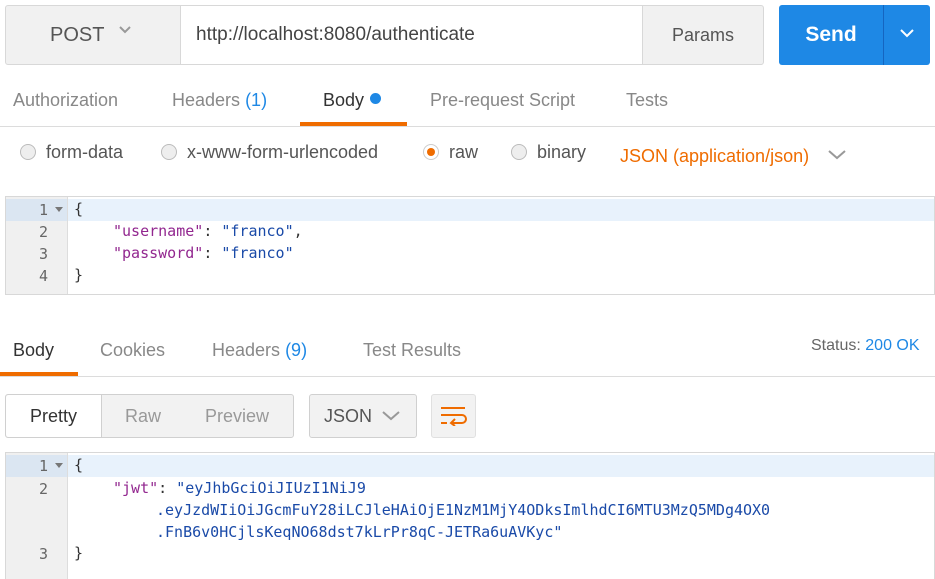  Describe the element at coordinates (892, 345) in the screenshot. I see `status-value: 200 OK` at that location.